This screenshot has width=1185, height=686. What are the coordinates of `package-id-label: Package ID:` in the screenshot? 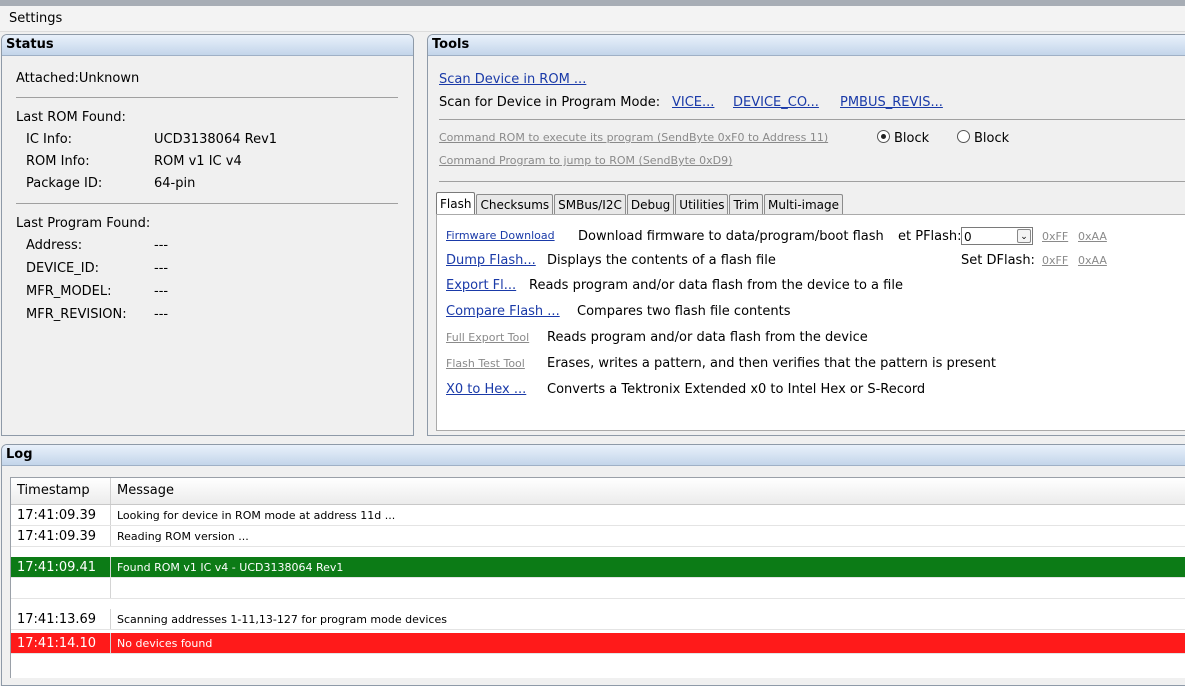 It's located at (64, 183).